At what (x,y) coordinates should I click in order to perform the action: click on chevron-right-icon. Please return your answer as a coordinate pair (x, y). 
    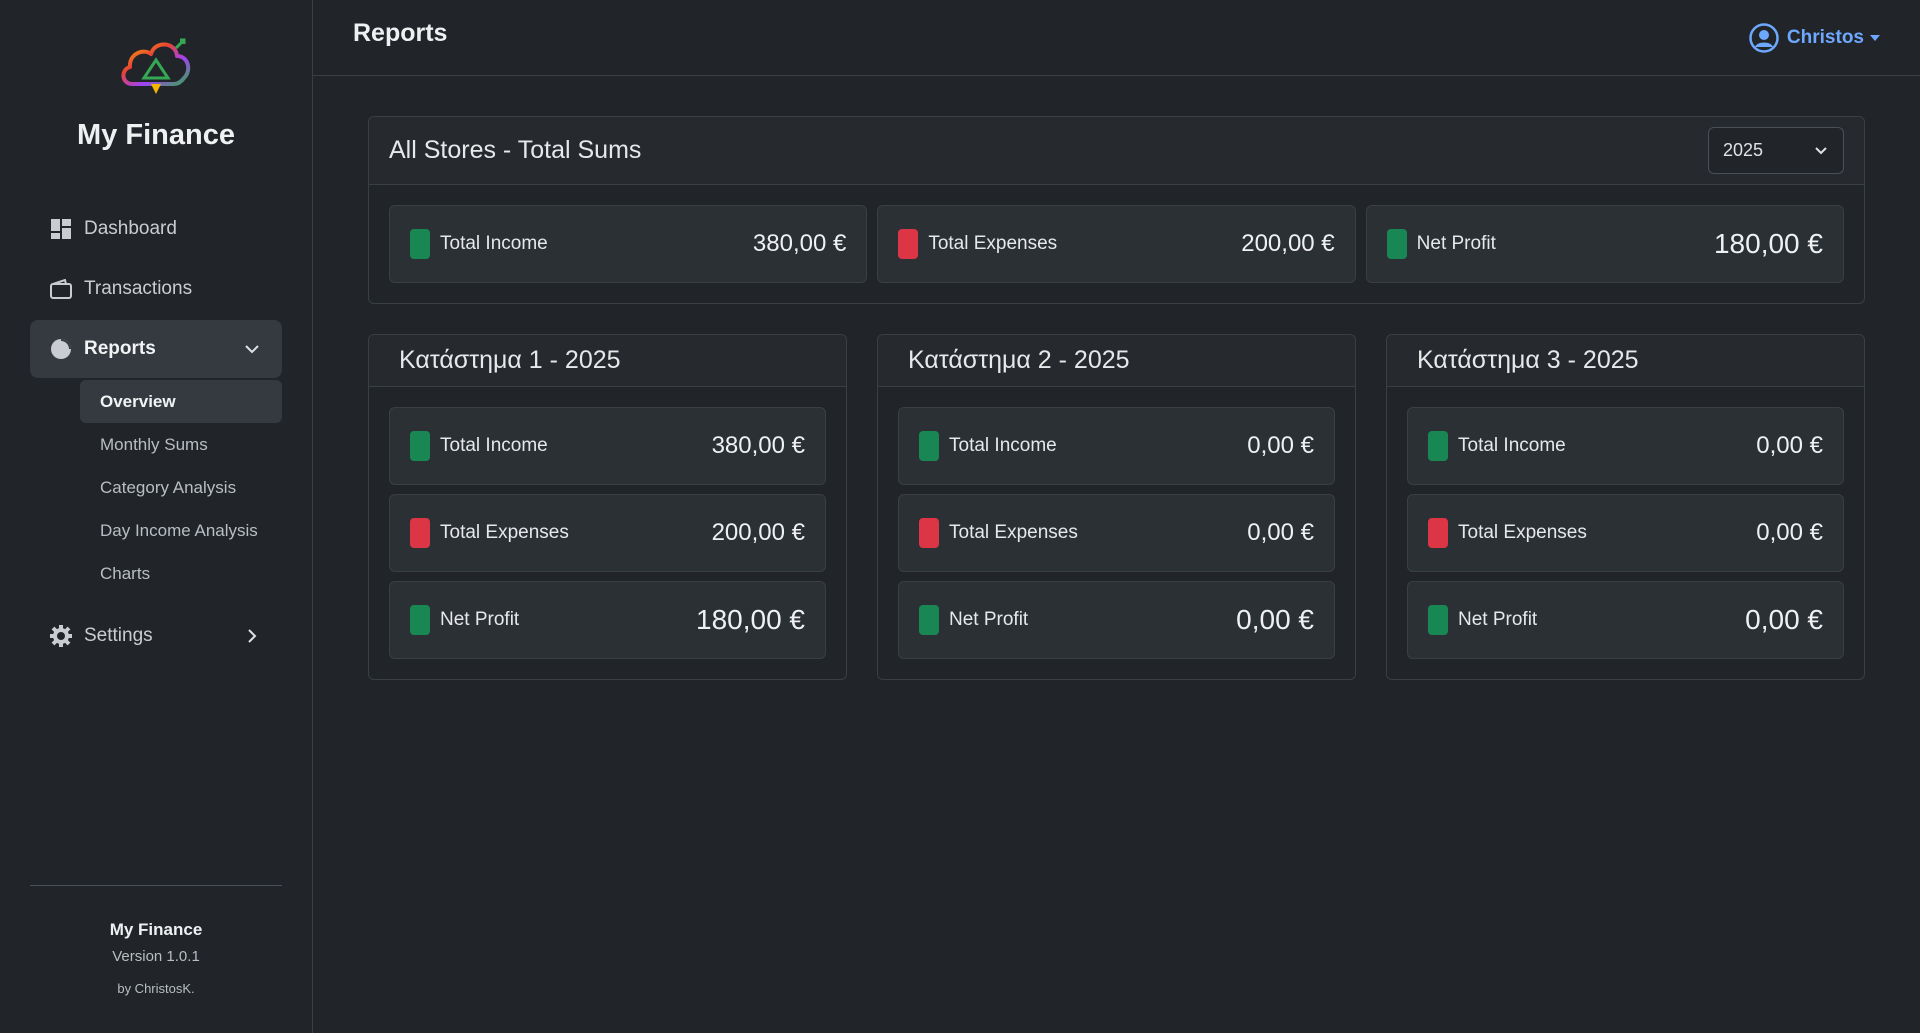
    Looking at the image, I should click on (252, 636).